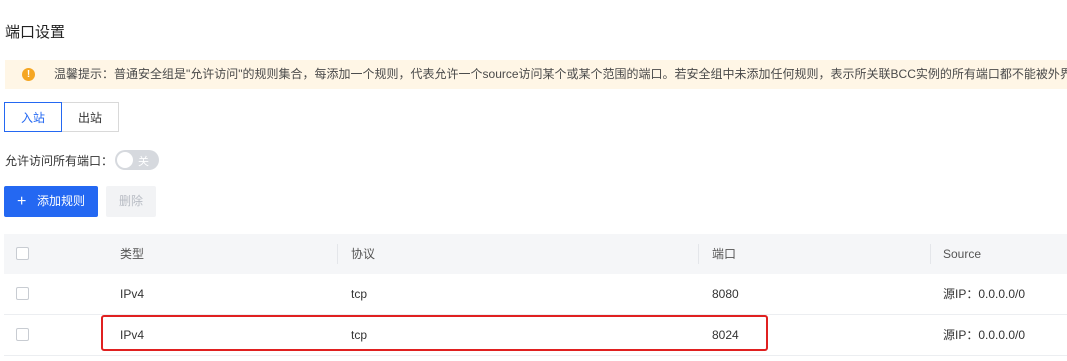 This screenshot has height=361, width=1067. What do you see at coordinates (131, 201) in the screenshot?
I see `delete-button: 删除` at bounding box center [131, 201].